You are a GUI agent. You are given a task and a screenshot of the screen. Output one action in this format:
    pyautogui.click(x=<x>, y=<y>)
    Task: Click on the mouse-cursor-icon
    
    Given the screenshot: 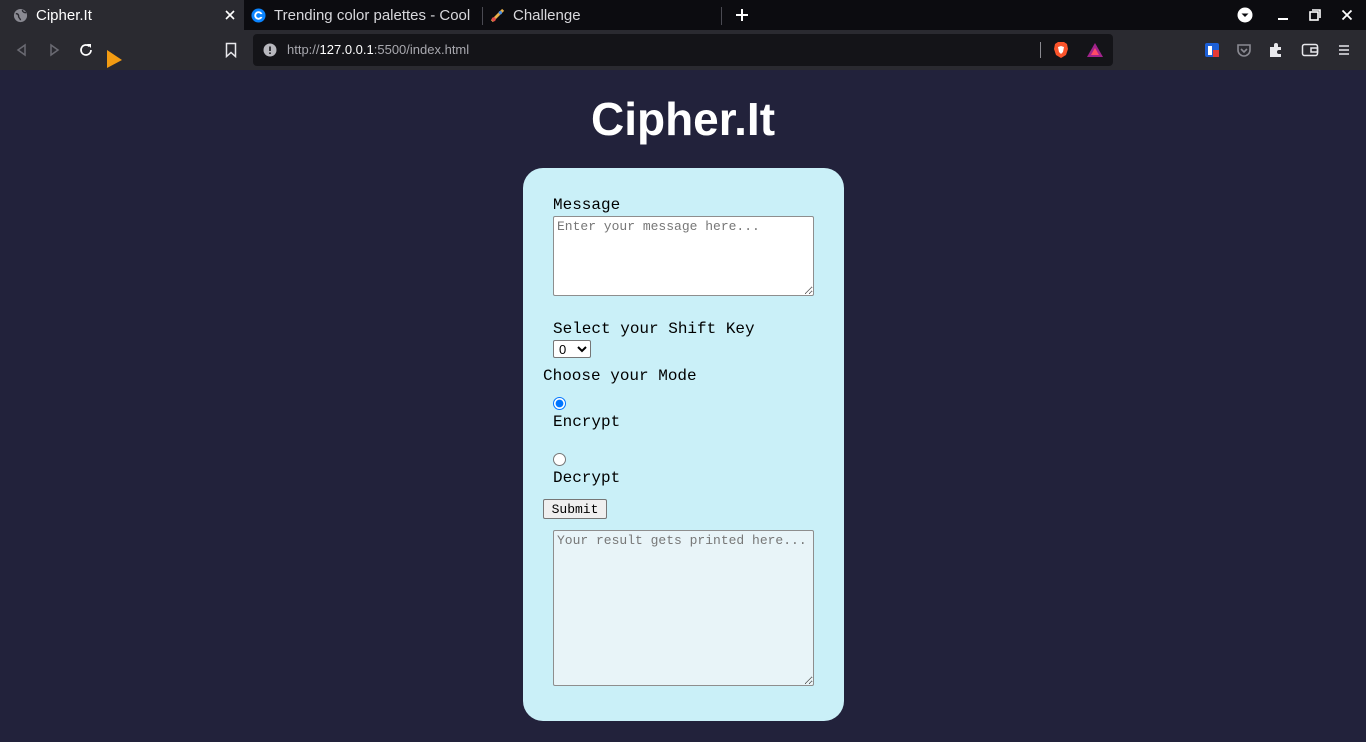 What is the action you would take?
    pyautogui.click(x=114, y=59)
    